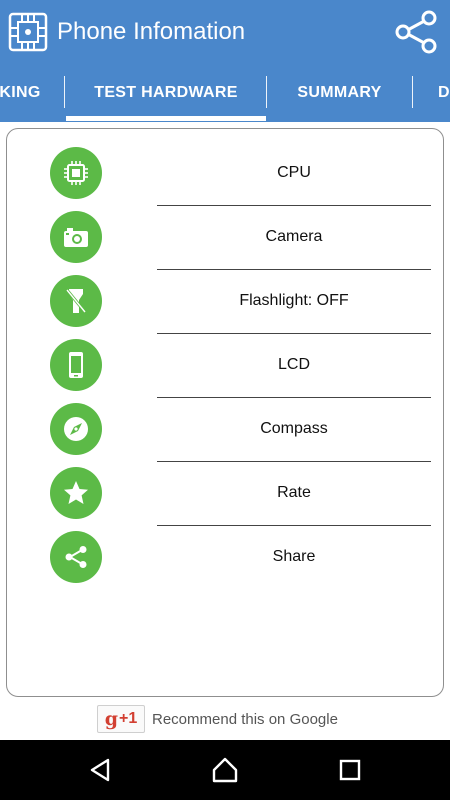 This screenshot has height=800, width=450. I want to click on compass-icon, so click(76, 429).